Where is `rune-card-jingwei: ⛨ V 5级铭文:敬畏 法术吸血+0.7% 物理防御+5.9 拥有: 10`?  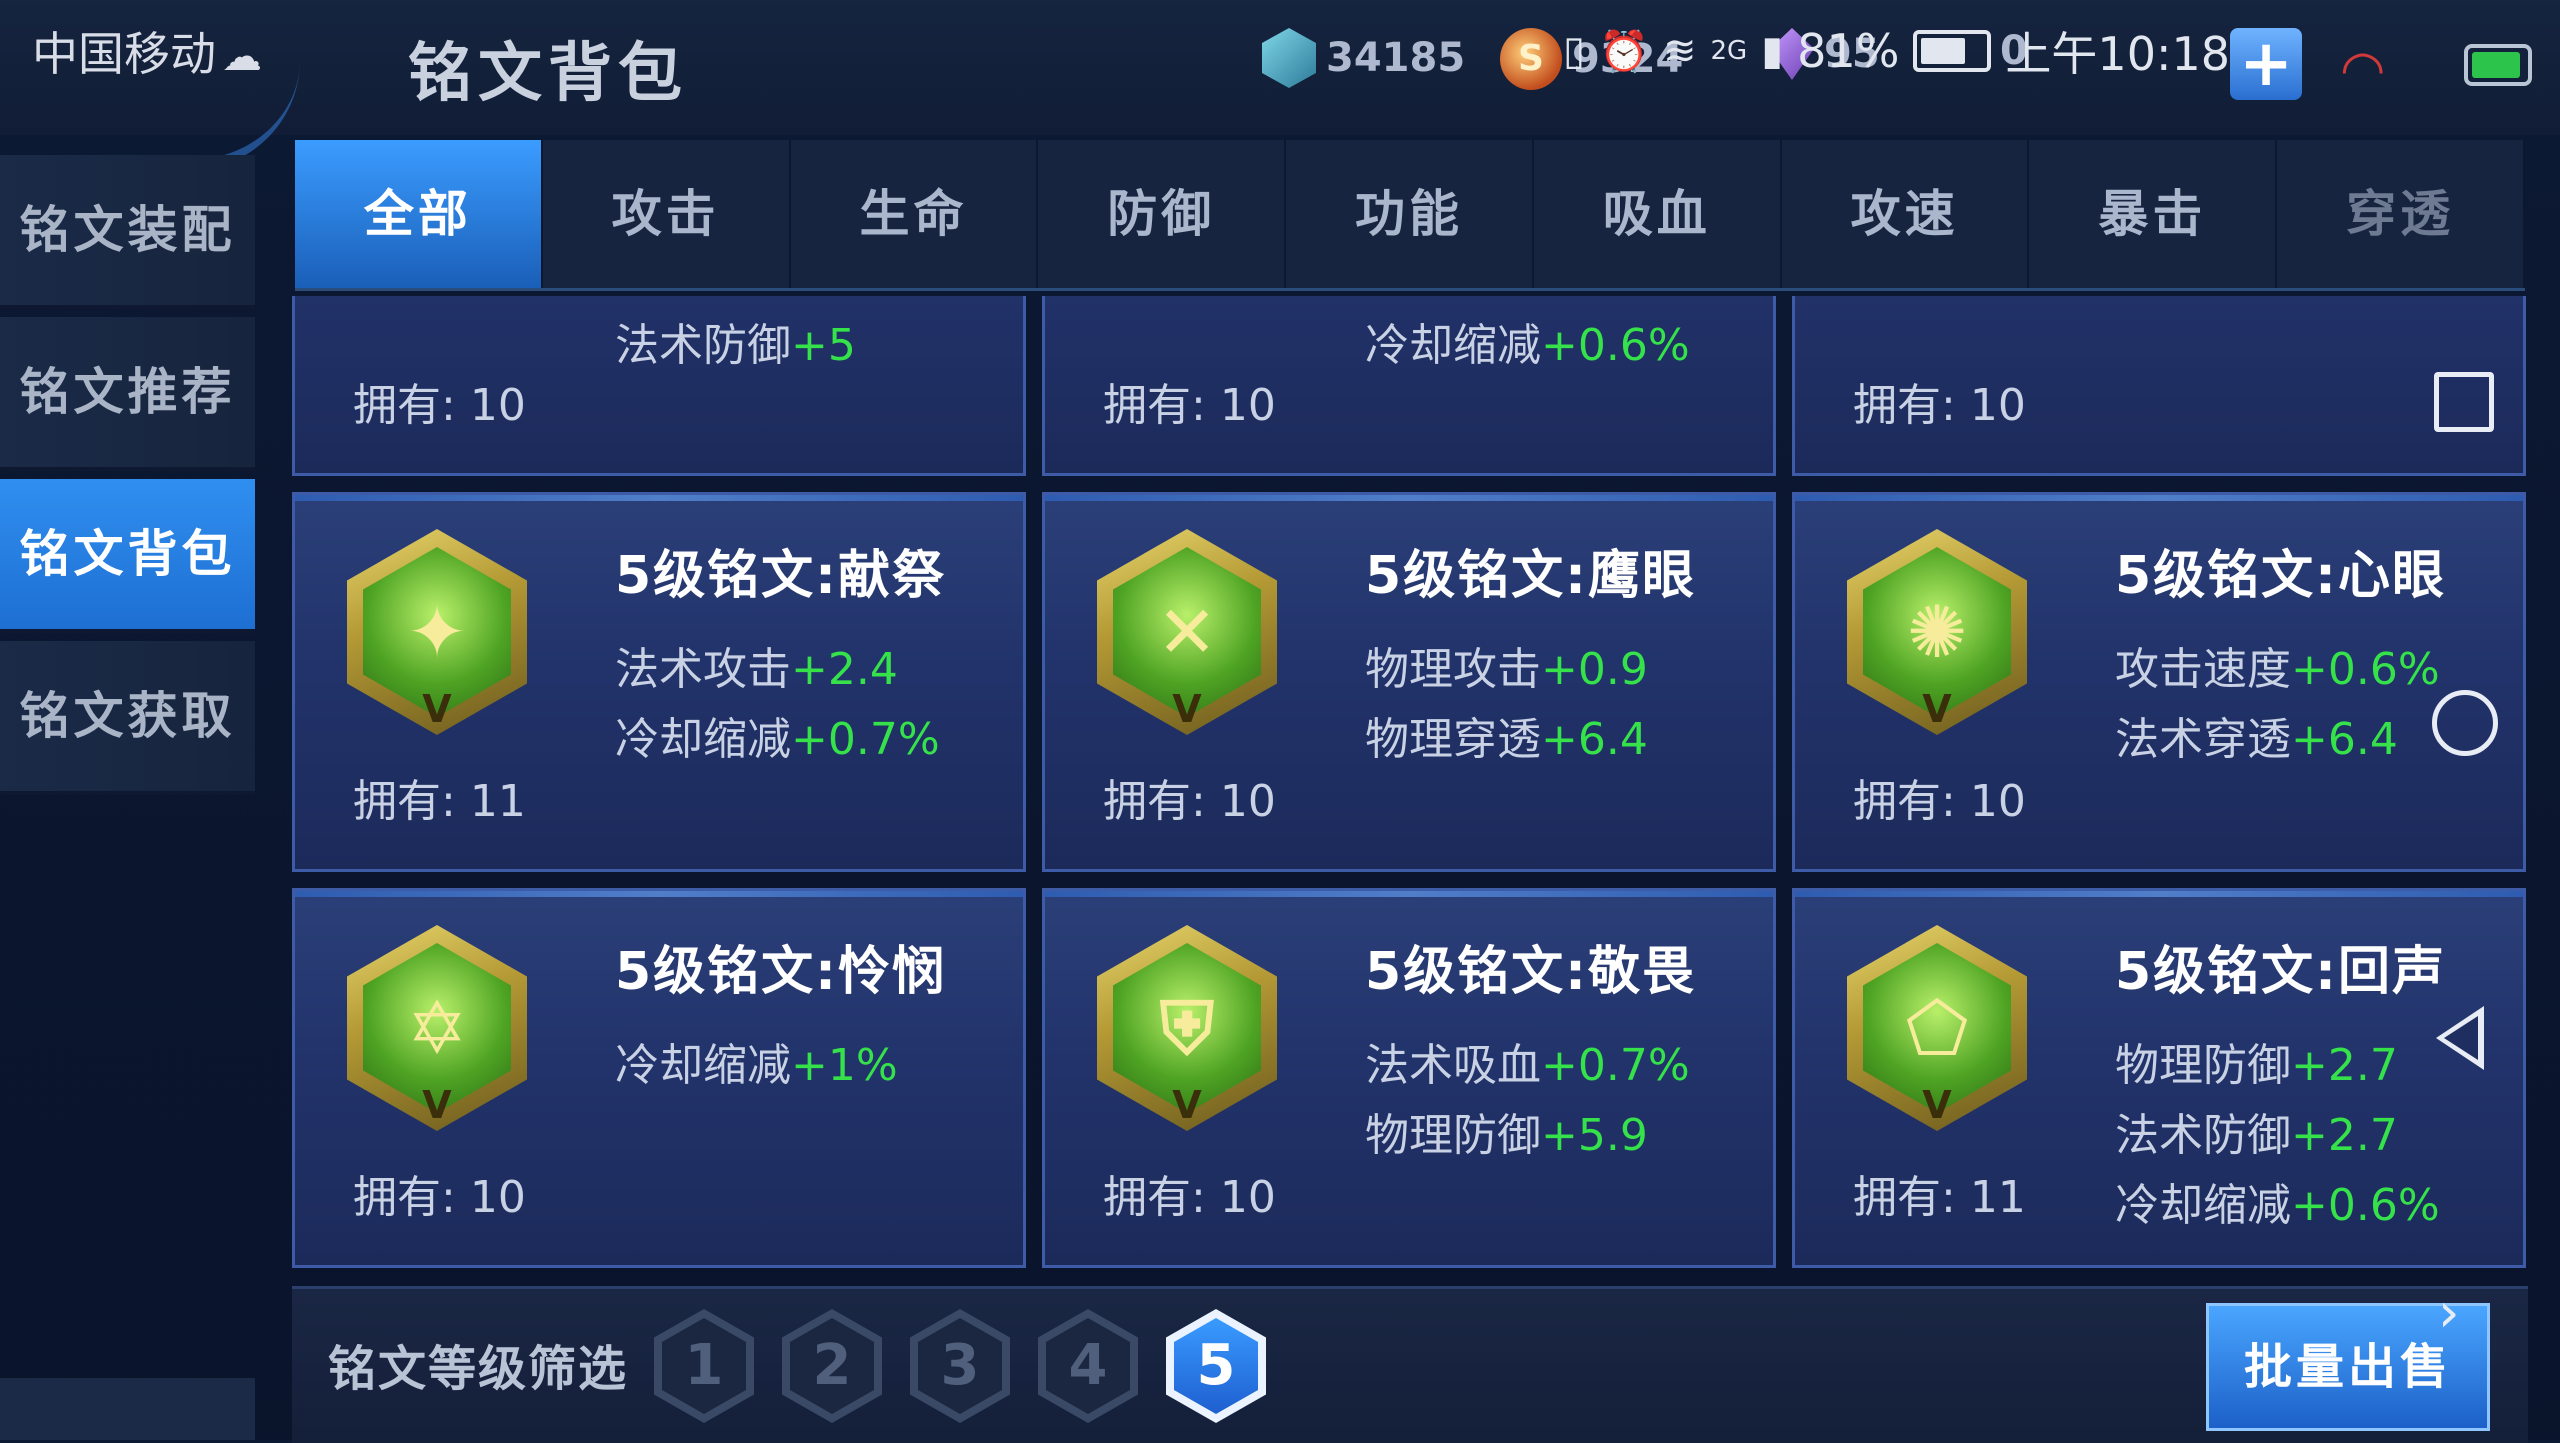 rune-card-jingwei: ⛨ V 5级铭文:敬畏 法术吸血+0.7% 物理防御+5.9 拥有: 10 is located at coordinates (1409, 1078).